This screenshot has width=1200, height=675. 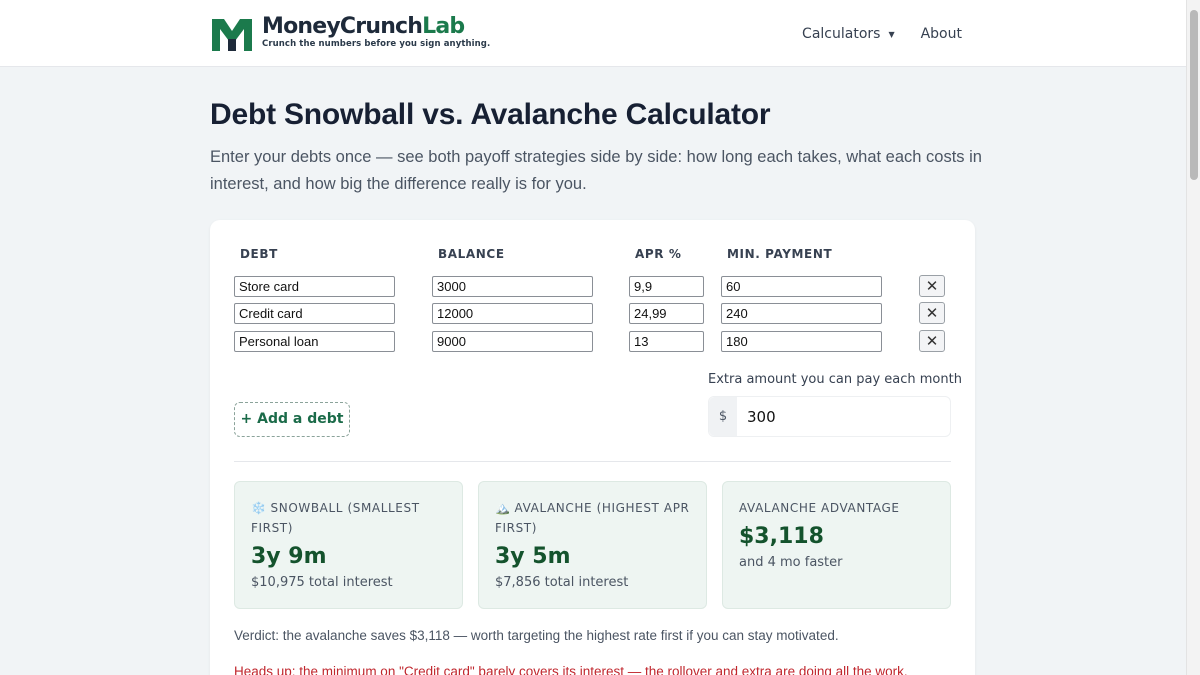 What do you see at coordinates (756, 416) in the screenshot?
I see `extra-payment-input: 300` at bounding box center [756, 416].